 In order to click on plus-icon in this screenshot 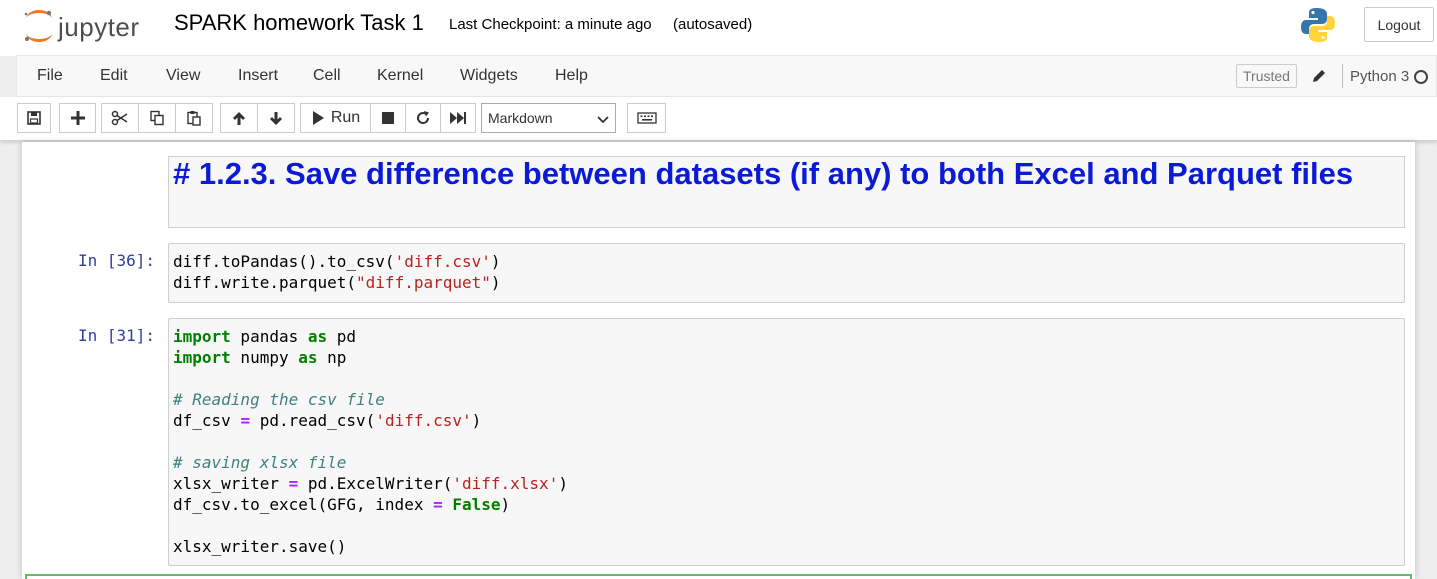, I will do `click(77, 118)`.